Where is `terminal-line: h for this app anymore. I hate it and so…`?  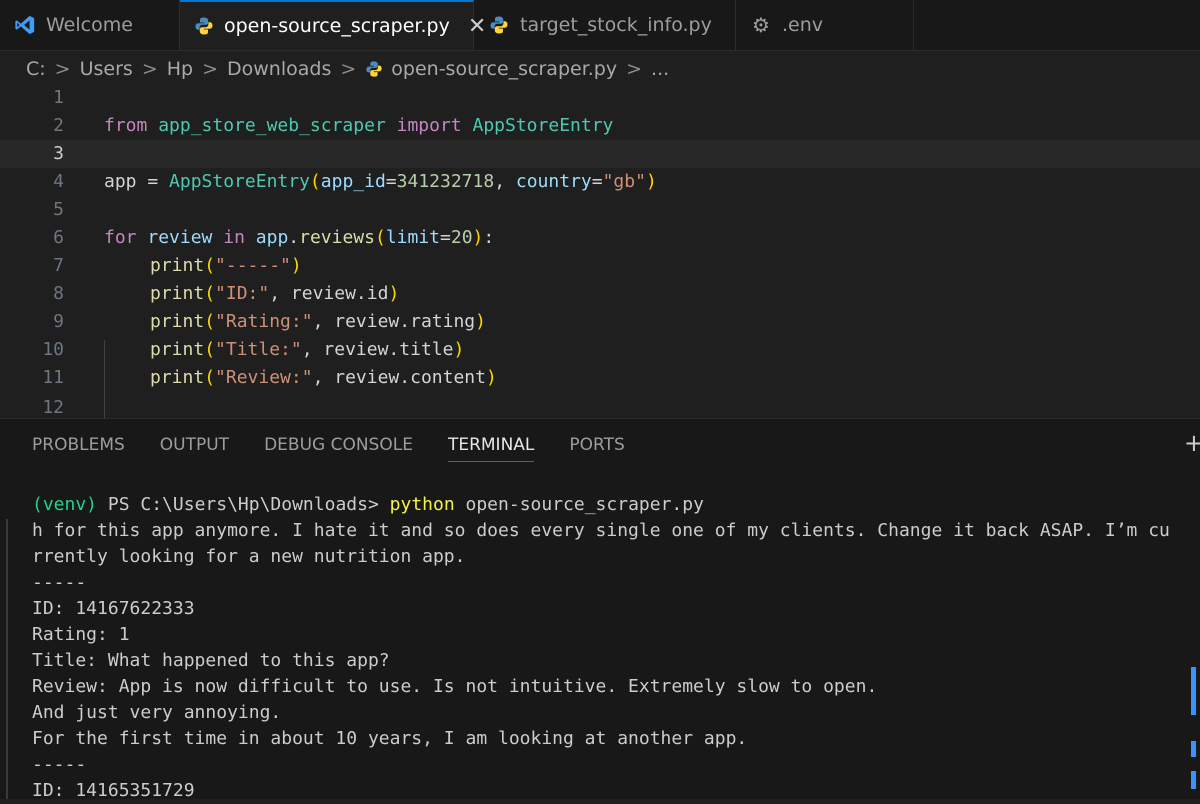
terminal-line: h for this app anymore. I hate it and so… is located at coordinates (601, 530).